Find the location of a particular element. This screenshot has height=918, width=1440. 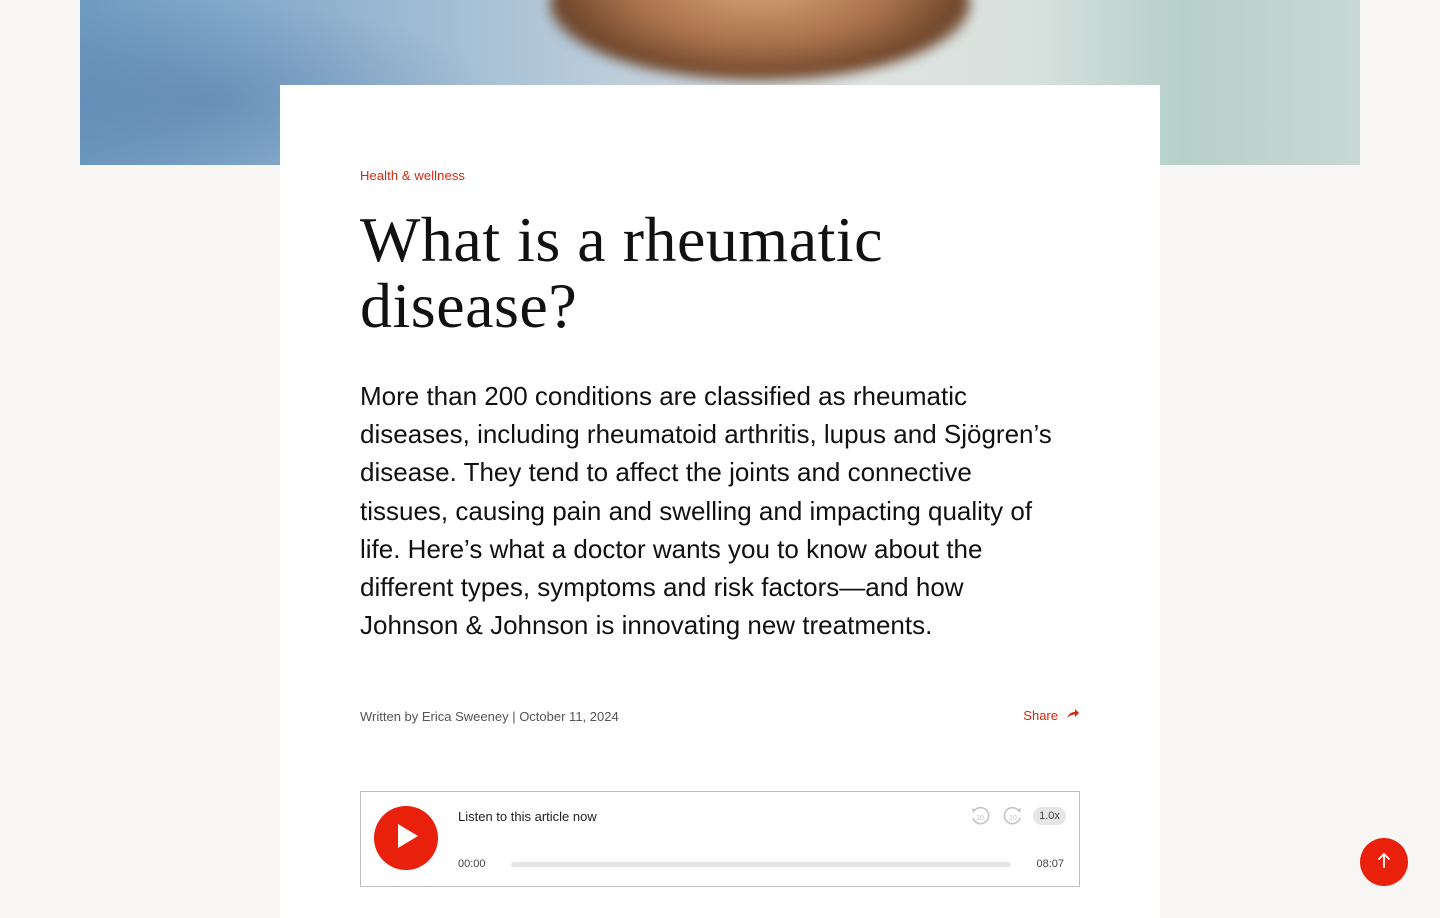

category-link: Health & wellness is located at coordinates (412, 175).